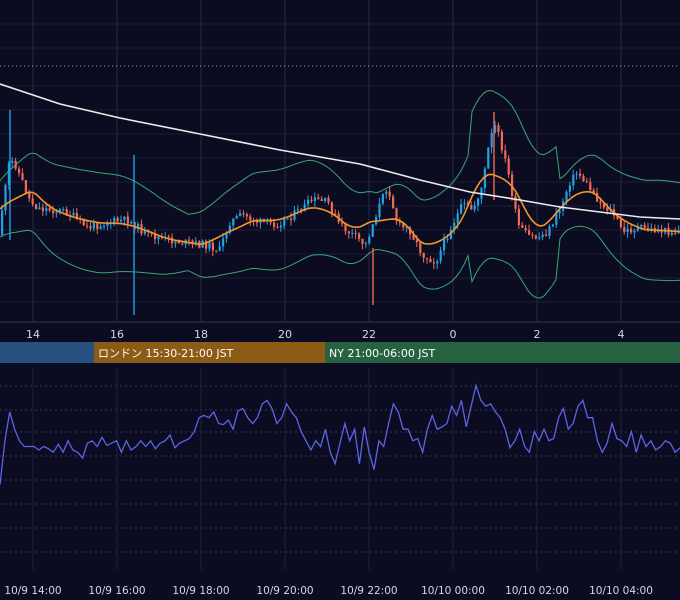 The image size is (680, 600). I want to click on bottom-x-tick-label: 10/9 16:00, so click(116, 591).